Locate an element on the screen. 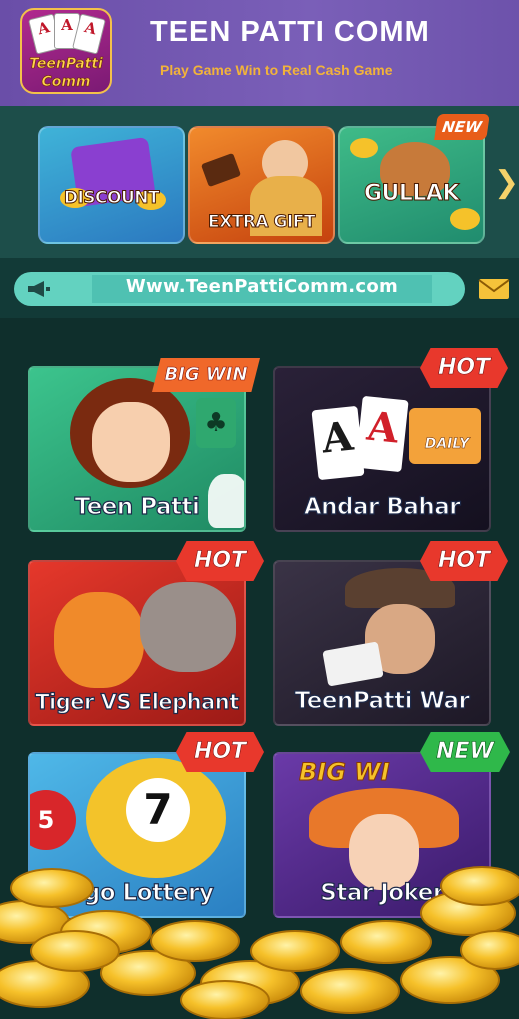  playing-cards-image is located at coordinates (353, 664).